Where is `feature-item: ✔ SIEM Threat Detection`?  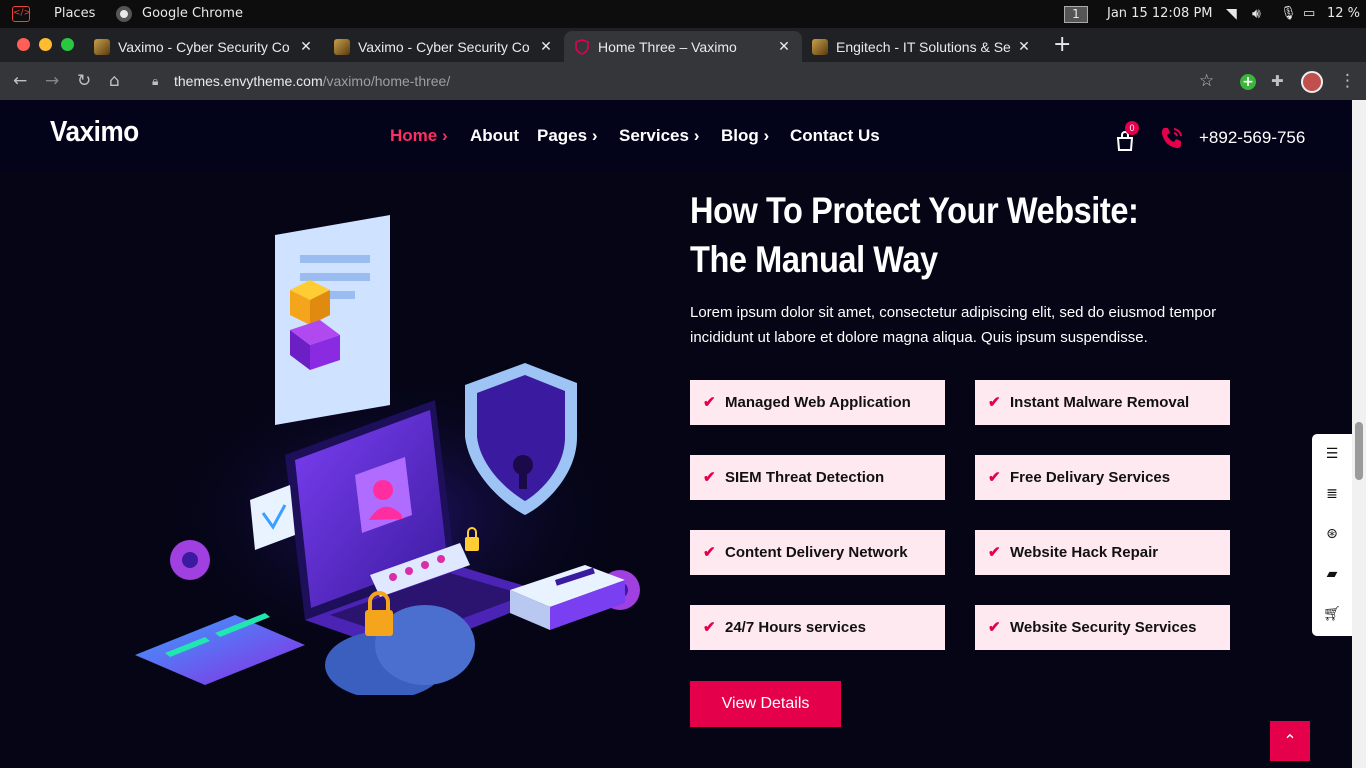 feature-item: ✔ SIEM Threat Detection is located at coordinates (817, 477).